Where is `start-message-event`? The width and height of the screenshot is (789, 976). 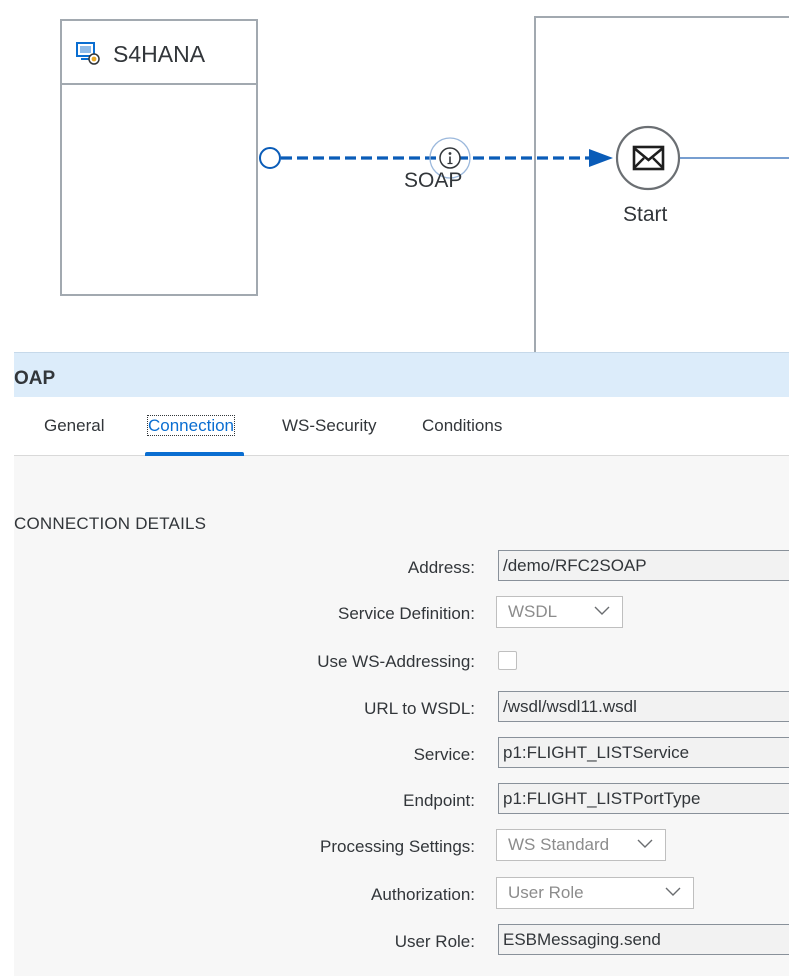 start-message-event is located at coordinates (648, 158).